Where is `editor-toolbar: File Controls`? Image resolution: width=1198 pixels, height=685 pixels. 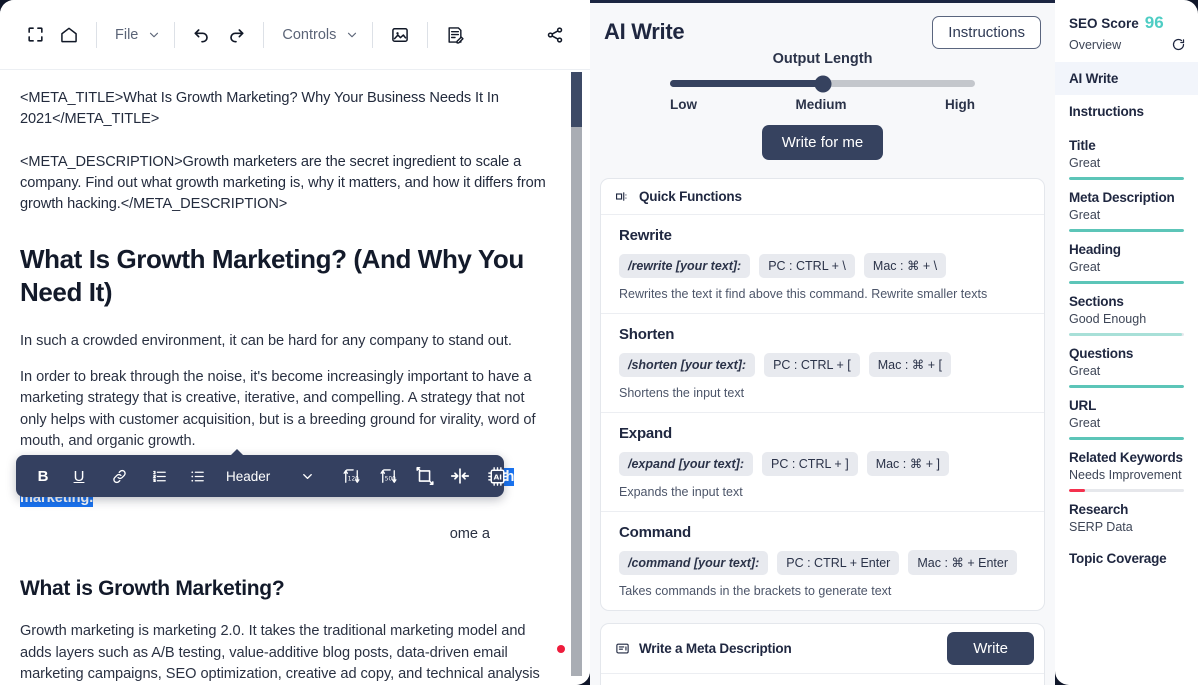
editor-toolbar: File Controls is located at coordinates (295, 35).